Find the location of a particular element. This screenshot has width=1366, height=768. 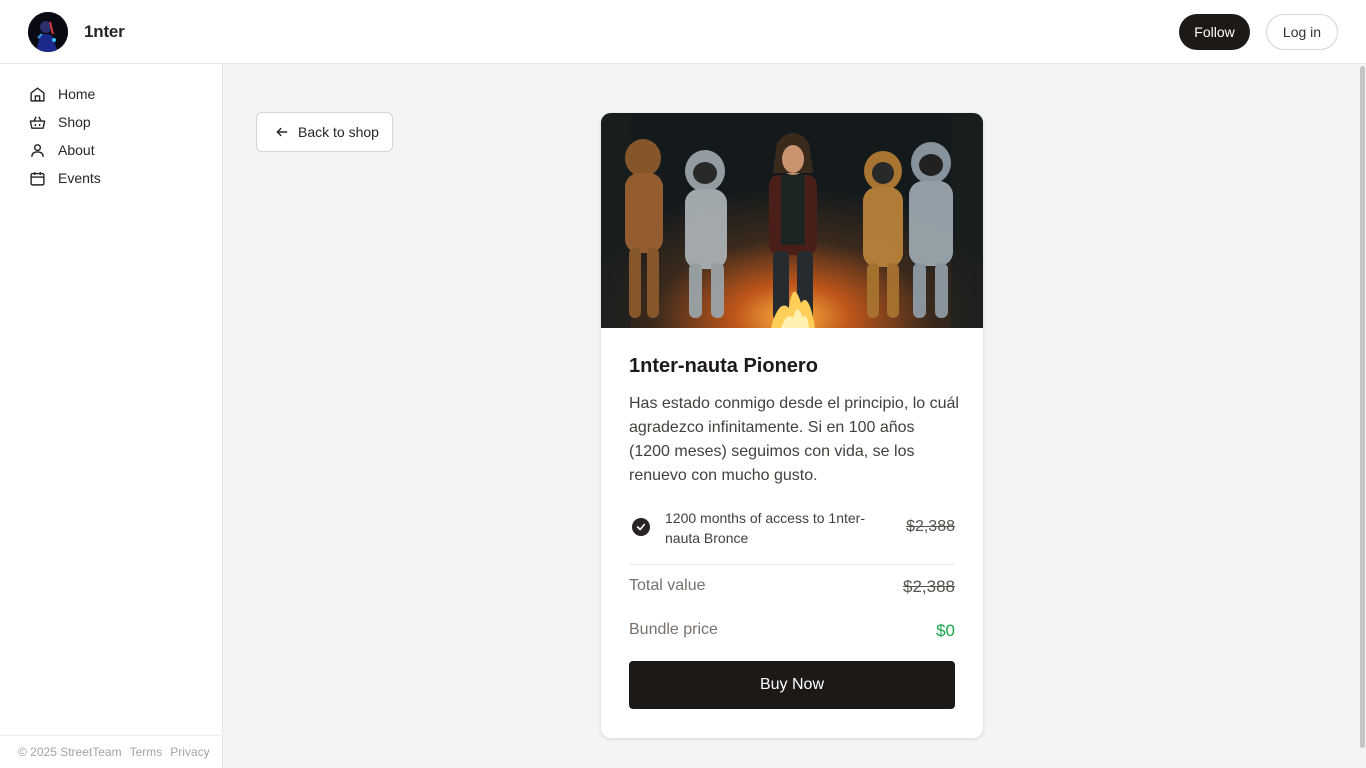

arrow-left-icon is located at coordinates (282, 132).